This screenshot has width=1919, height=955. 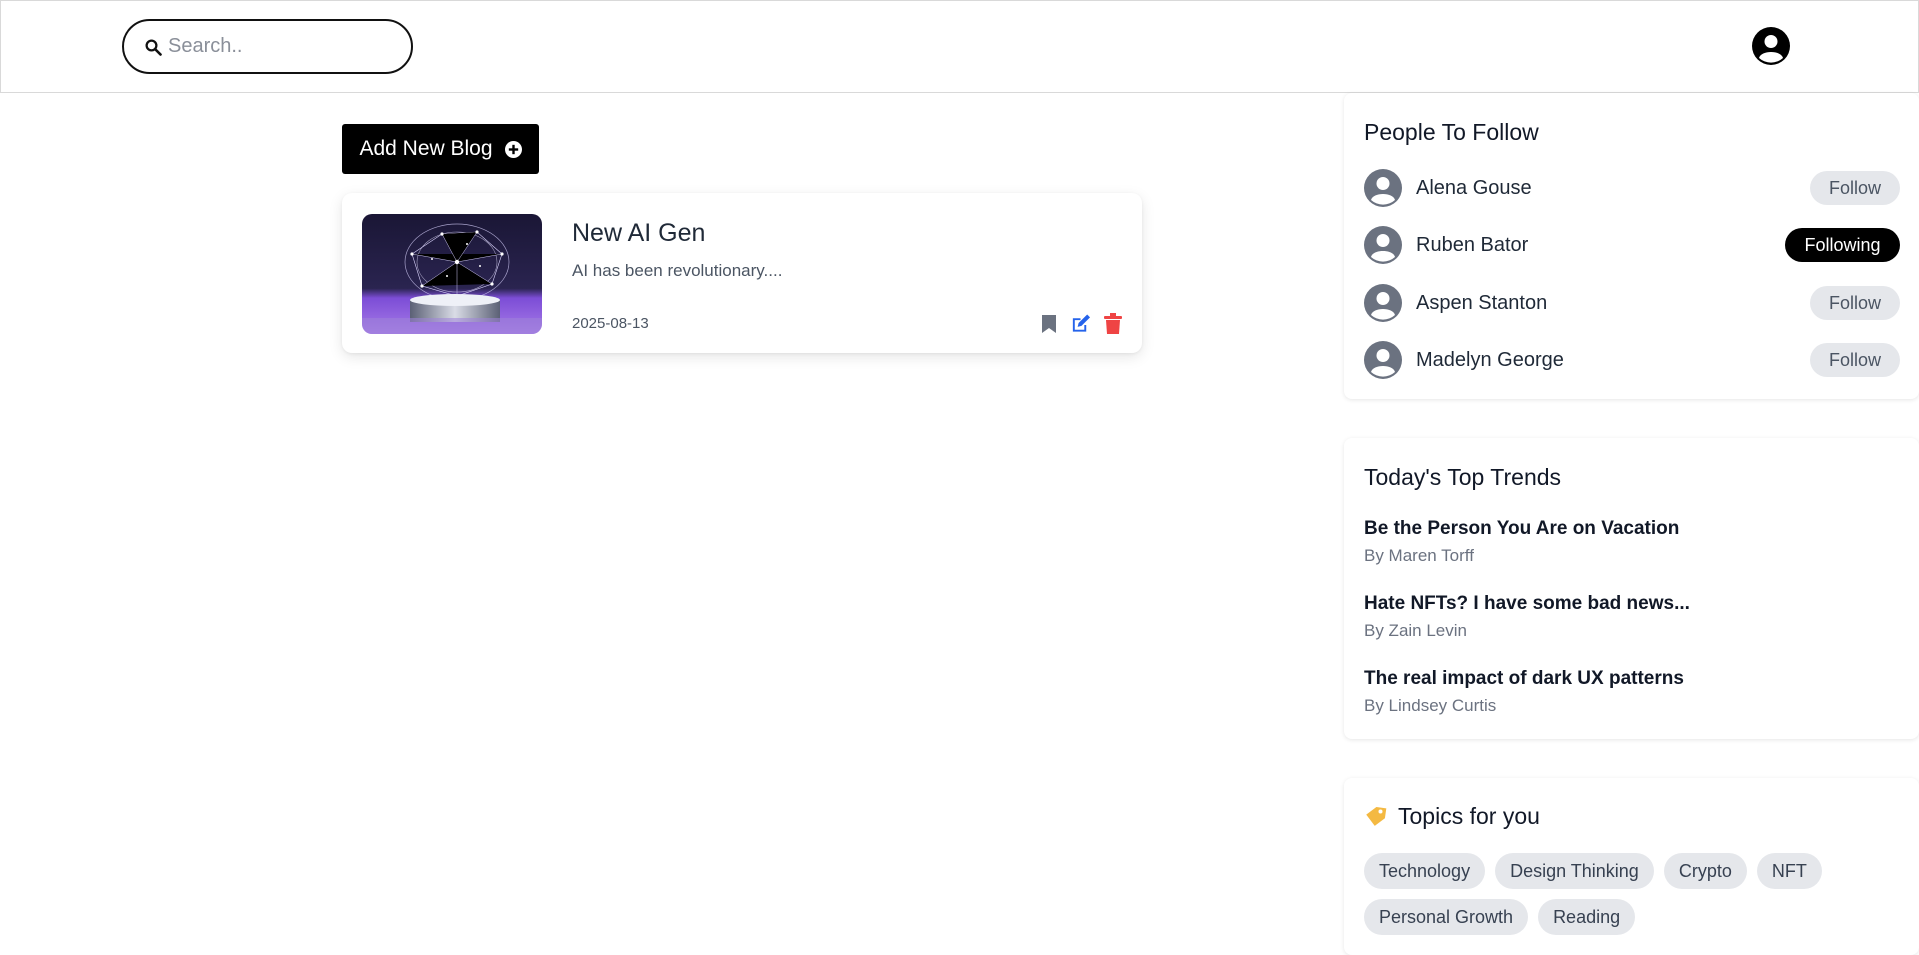 I want to click on topic-tag: Reading, so click(x=1587, y=917).